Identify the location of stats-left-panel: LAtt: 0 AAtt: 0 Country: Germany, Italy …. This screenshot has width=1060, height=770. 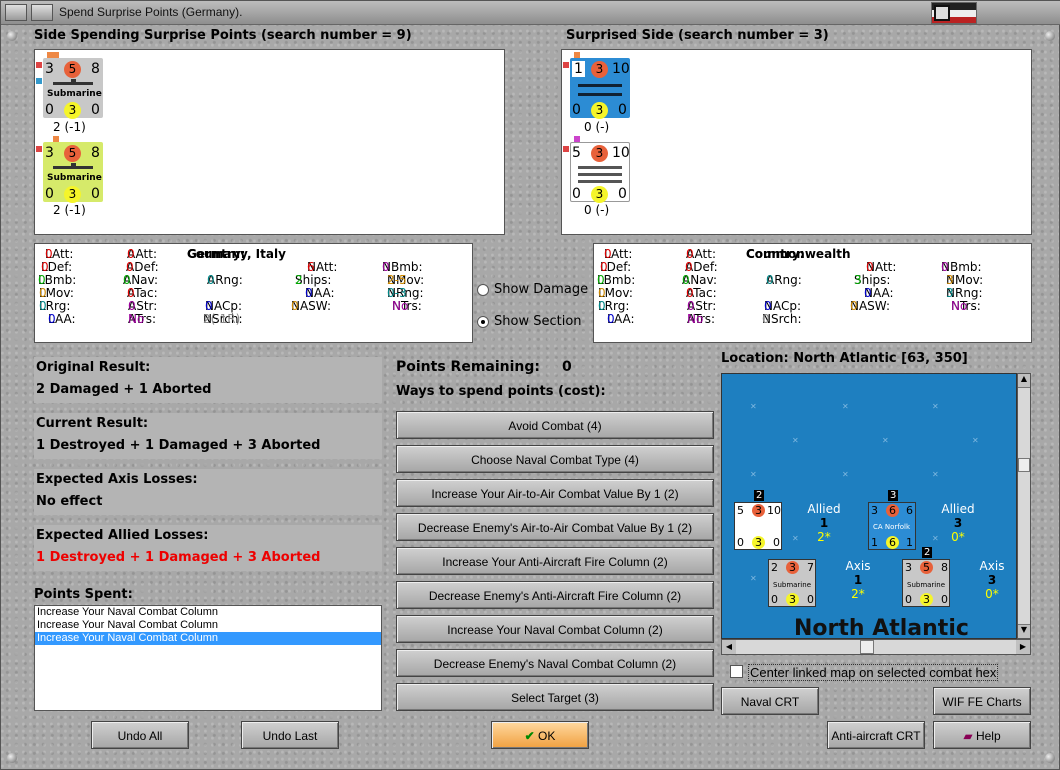
(253, 293).